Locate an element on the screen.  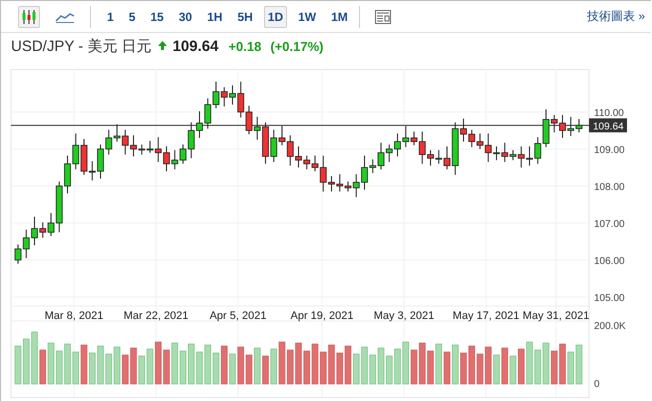
current-price-tag: 109.64 is located at coordinates (608, 125).